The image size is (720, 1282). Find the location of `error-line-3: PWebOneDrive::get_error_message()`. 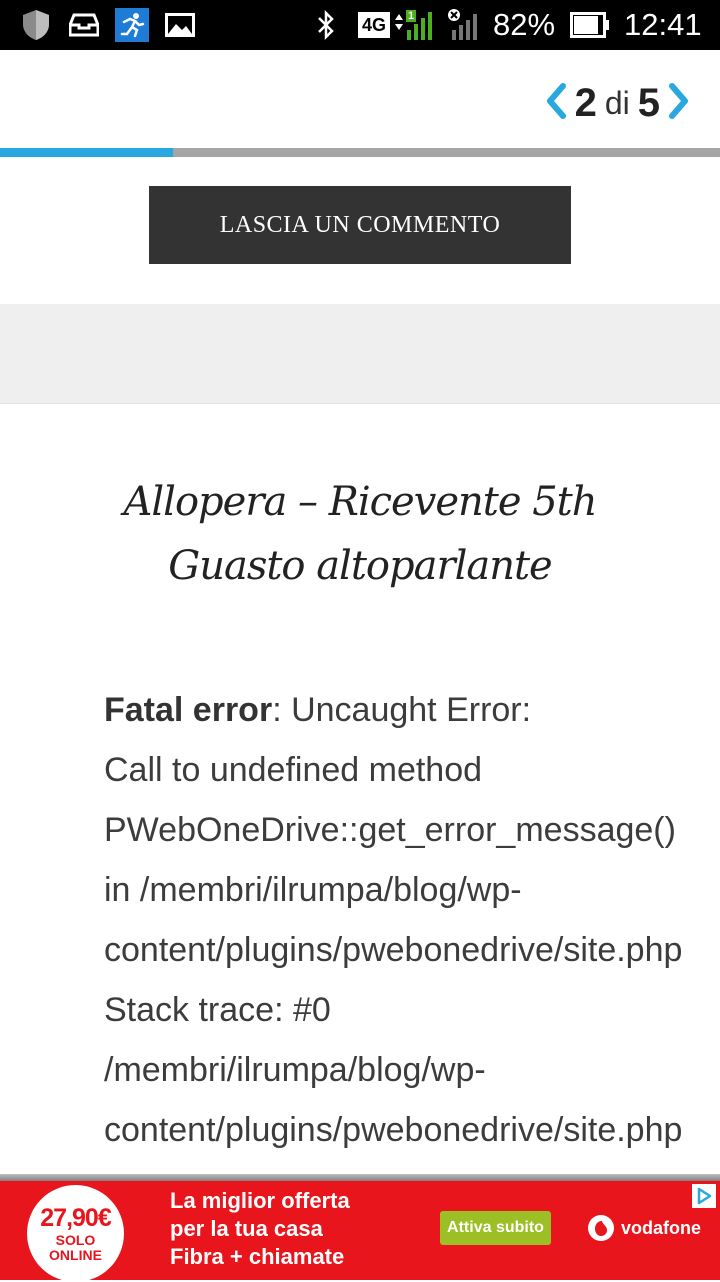

error-line-3: PWebOneDrive::get_error_message() is located at coordinates (390, 830).